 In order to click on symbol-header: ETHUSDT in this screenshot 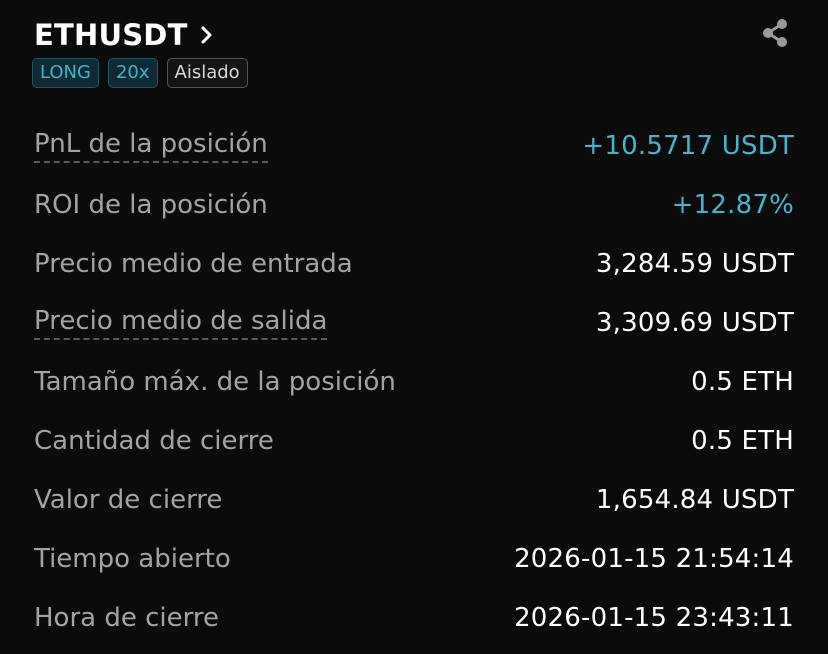, I will do `click(124, 35)`.